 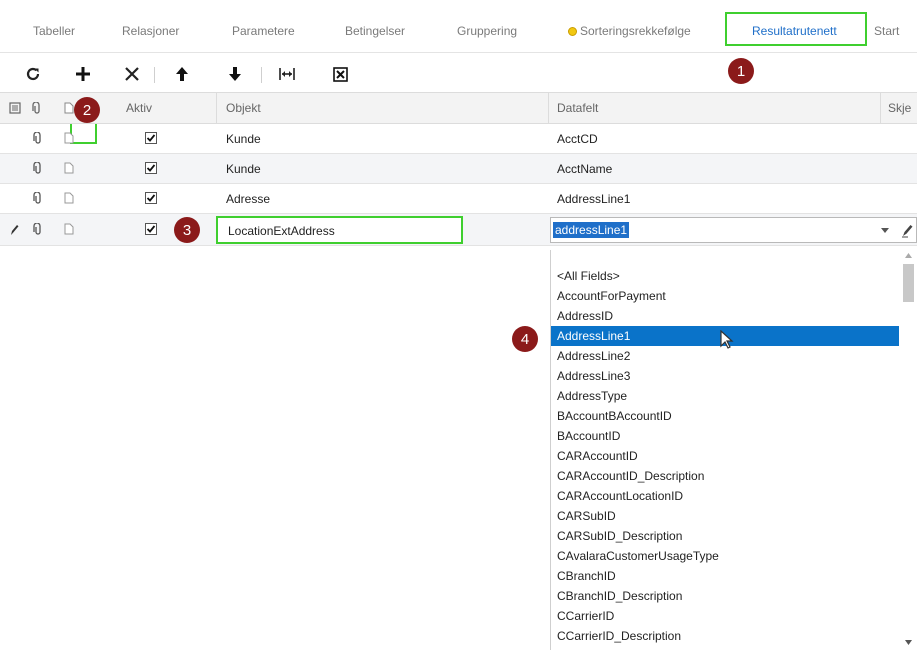 I want to click on dropdown-option: <All Fields>, so click(x=725, y=276).